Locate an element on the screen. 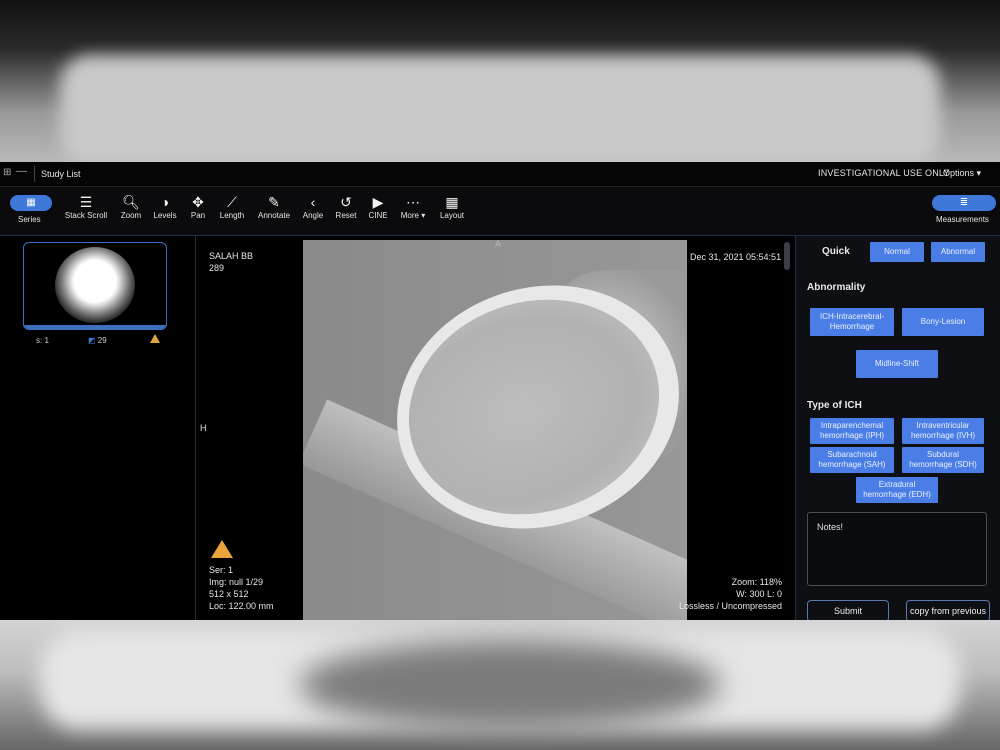  type-of-ich-label: Type of ICH is located at coordinates (834, 405).